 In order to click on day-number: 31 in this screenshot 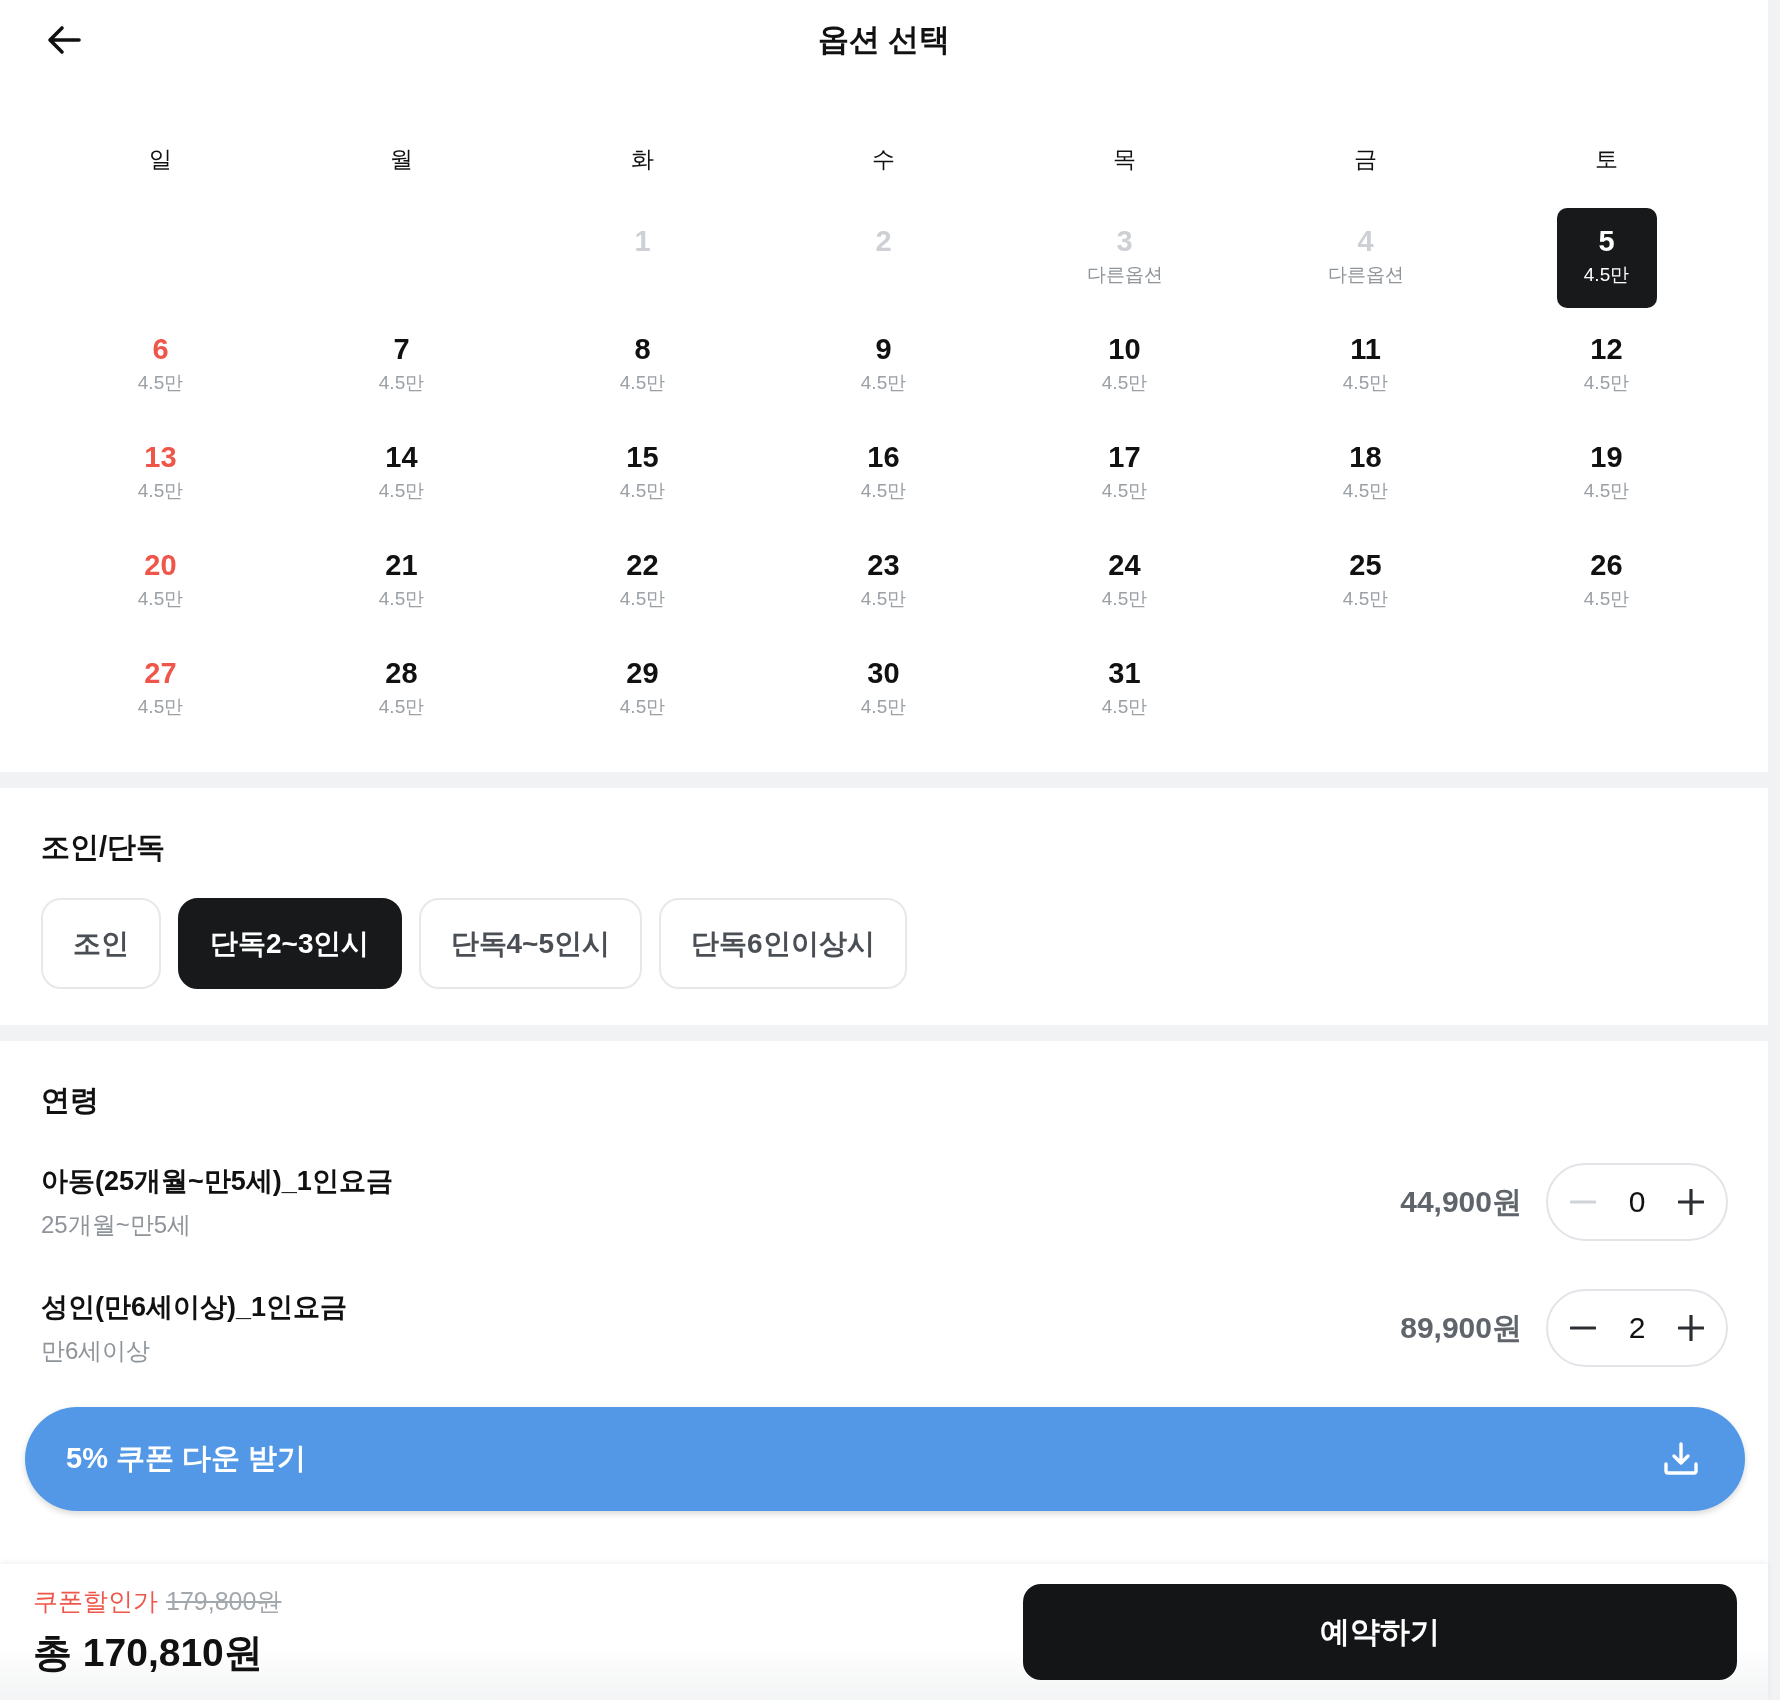, I will do `click(1124, 673)`.